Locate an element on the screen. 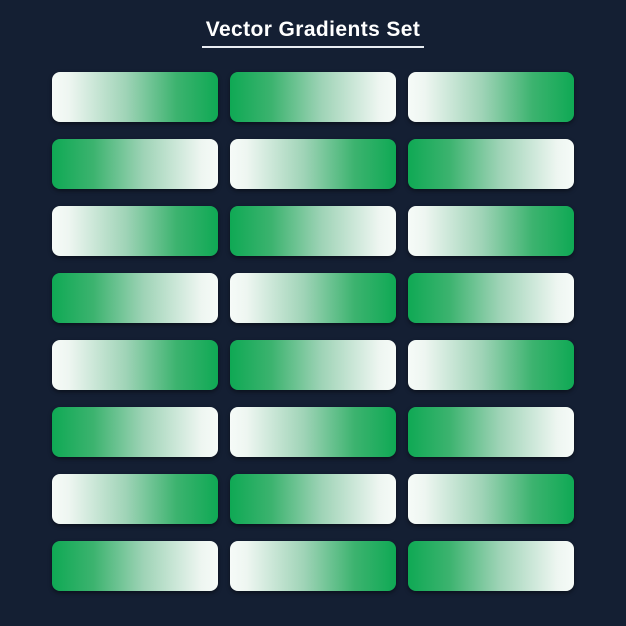 The image size is (626, 626). page-title-block: Vector Gradients Set is located at coordinates (313, 33).